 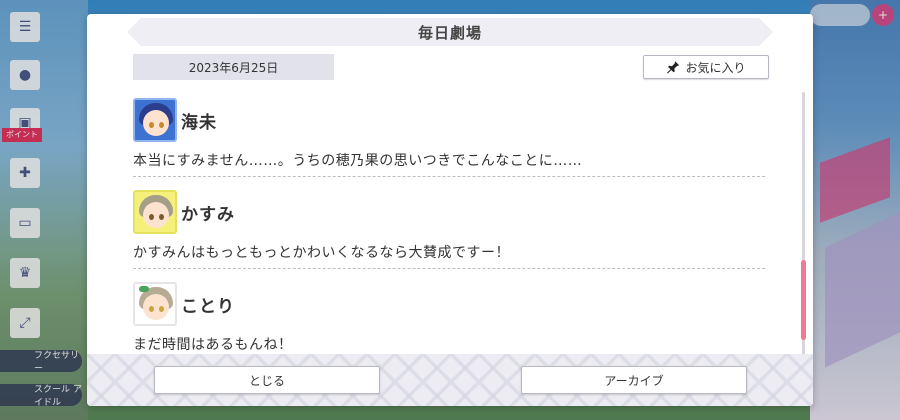 What do you see at coordinates (449, 318) in the screenshot?
I see `list-item: ことり まだ時間はあるもんね！` at bounding box center [449, 318].